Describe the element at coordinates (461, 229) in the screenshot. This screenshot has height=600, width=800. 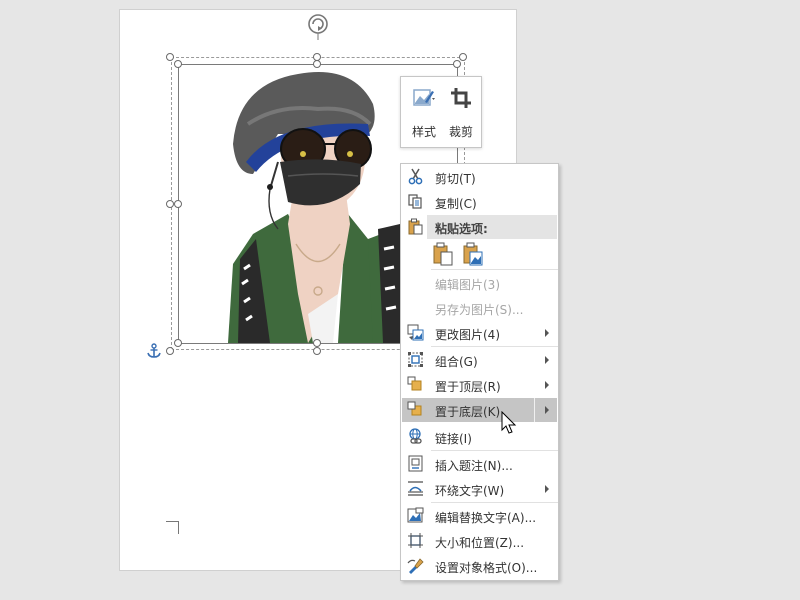
I see `paste-options-label: 粘贴选项:` at that location.